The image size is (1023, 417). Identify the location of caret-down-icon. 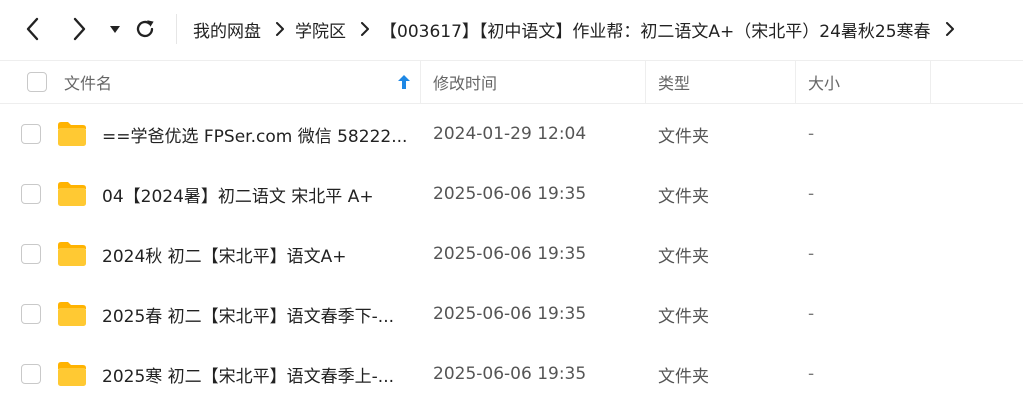
(115, 29).